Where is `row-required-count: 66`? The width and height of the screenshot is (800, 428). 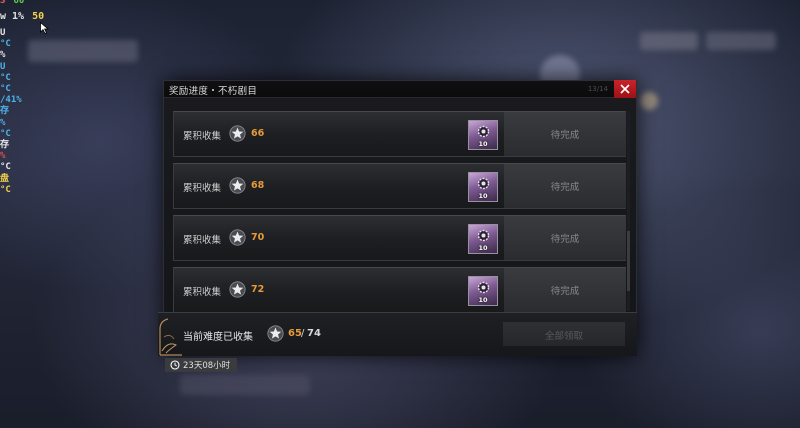 row-required-count: 66 is located at coordinates (258, 133).